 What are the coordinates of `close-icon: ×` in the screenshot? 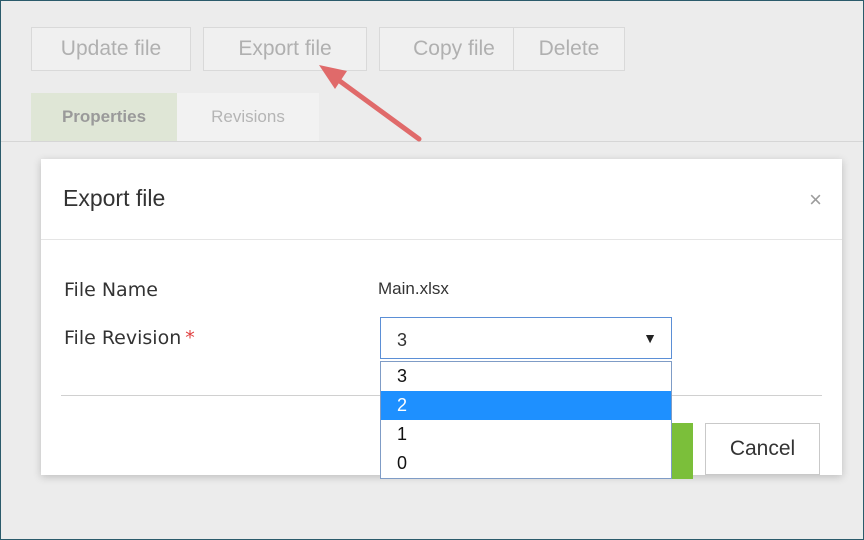 It's located at (815, 200).